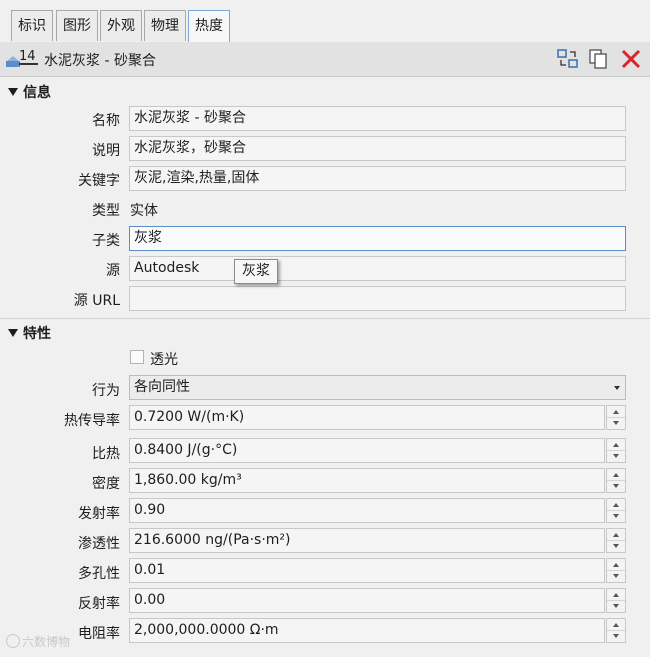  Describe the element at coordinates (367, 480) in the screenshot. I see `density-field: 1,860.00 kg/m³` at that location.